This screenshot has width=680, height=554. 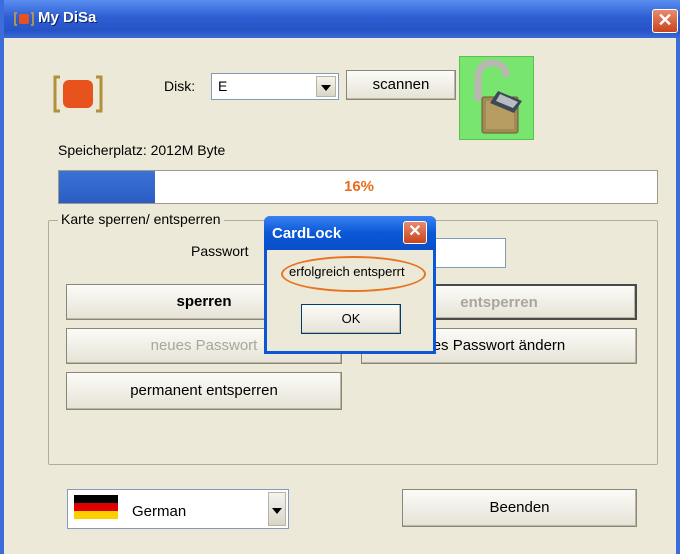 What do you see at coordinates (24, 19) in the screenshot?
I see `app-icon` at bounding box center [24, 19].